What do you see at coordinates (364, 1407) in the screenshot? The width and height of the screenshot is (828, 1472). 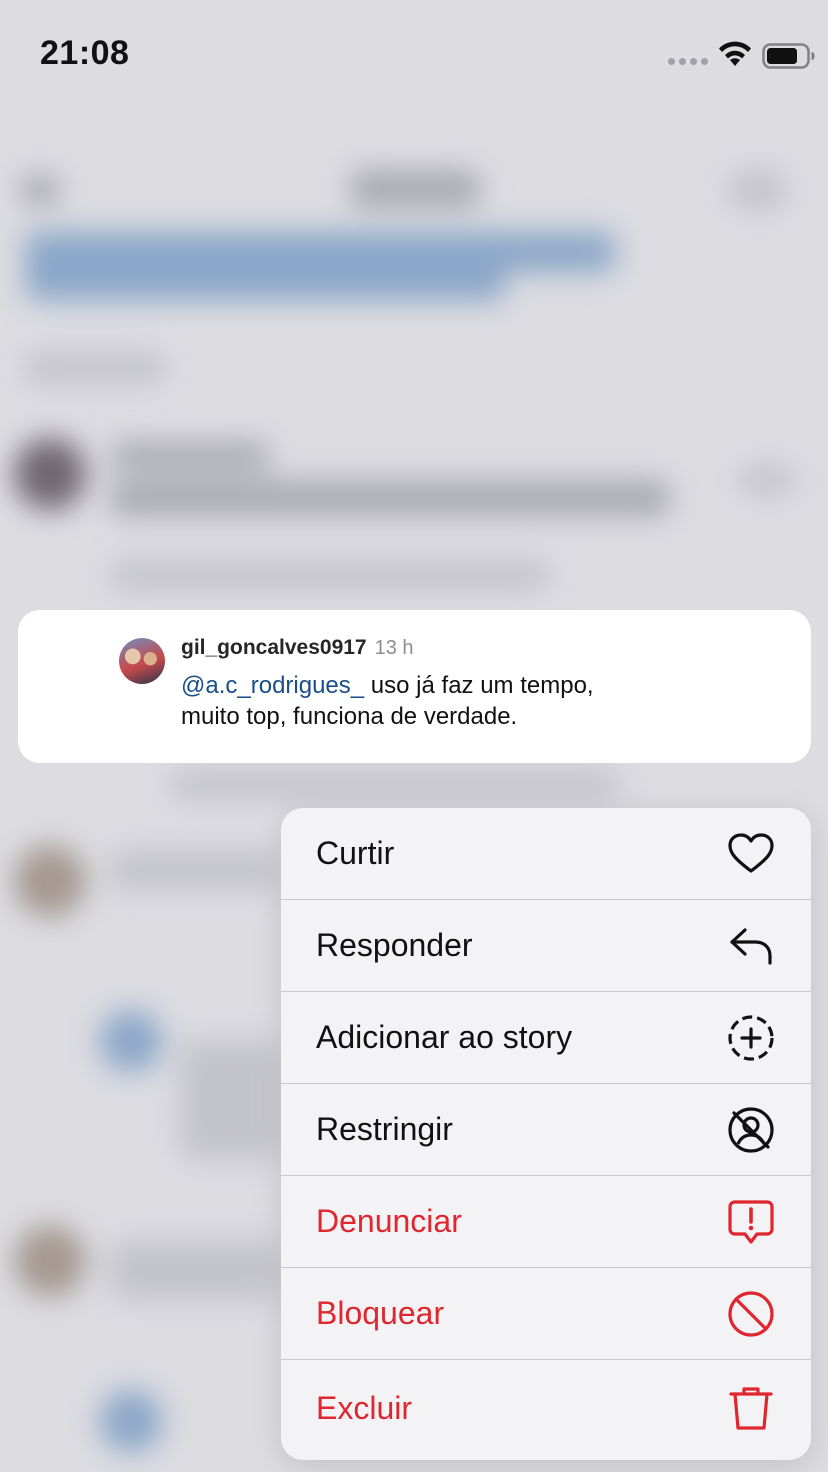 I see `menu-item-label: Excluir` at bounding box center [364, 1407].